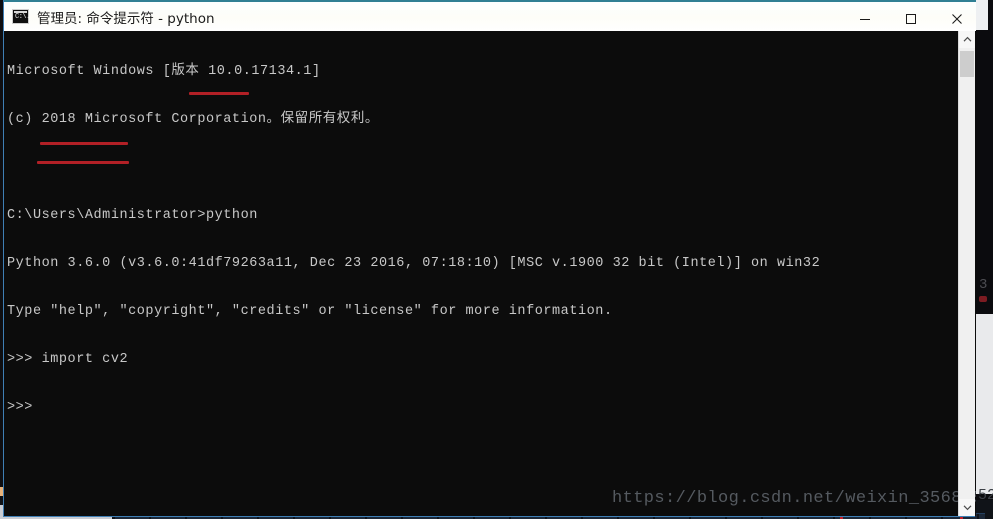 This screenshot has height=519, width=993. Describe the element at coordinates (983, 299) in the screenshot. I see `desktop-red-mark` at that location.